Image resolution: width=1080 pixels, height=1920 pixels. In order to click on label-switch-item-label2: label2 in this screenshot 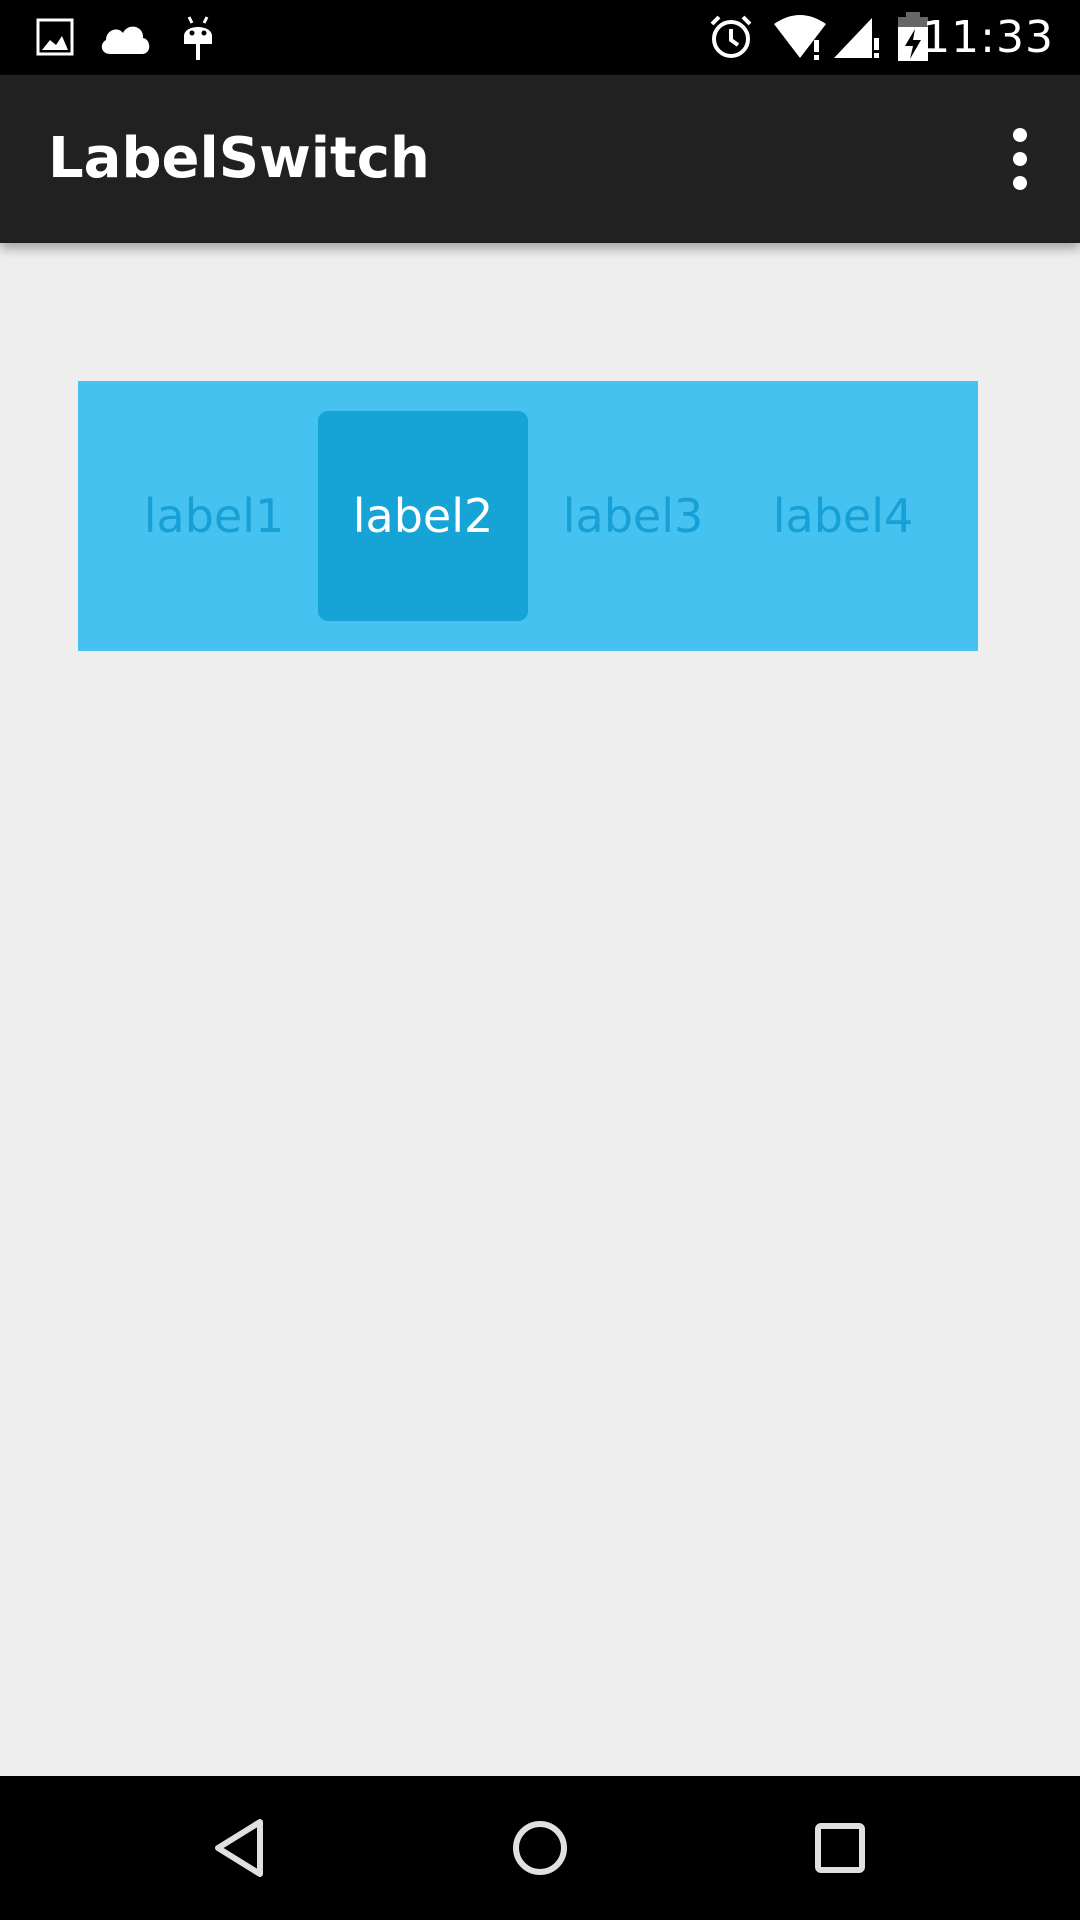, I will do `click(423, 516)`.